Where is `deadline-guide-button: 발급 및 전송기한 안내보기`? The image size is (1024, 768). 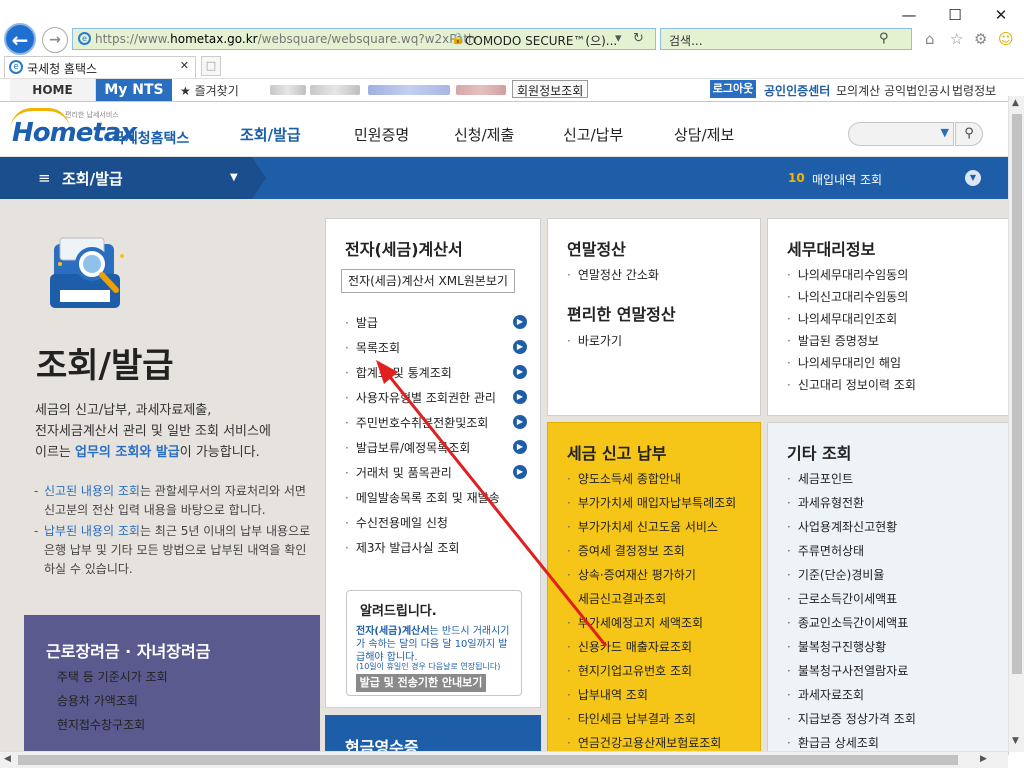
deadline-guide-button: 발급 및 전송기한 안내보기 is located at coordinates (421, 683).